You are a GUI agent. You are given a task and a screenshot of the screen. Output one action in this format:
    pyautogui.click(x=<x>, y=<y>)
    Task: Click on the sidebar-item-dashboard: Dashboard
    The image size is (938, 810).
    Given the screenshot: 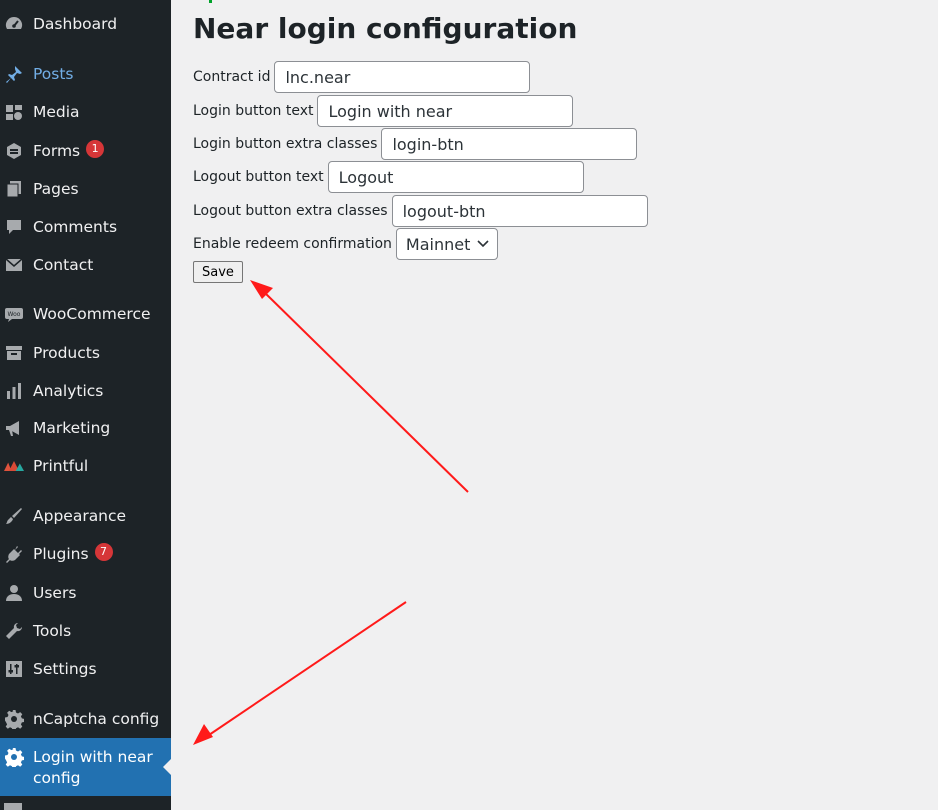 What is the action you would take?
    pyautogui.click(x=85, y=24)
    